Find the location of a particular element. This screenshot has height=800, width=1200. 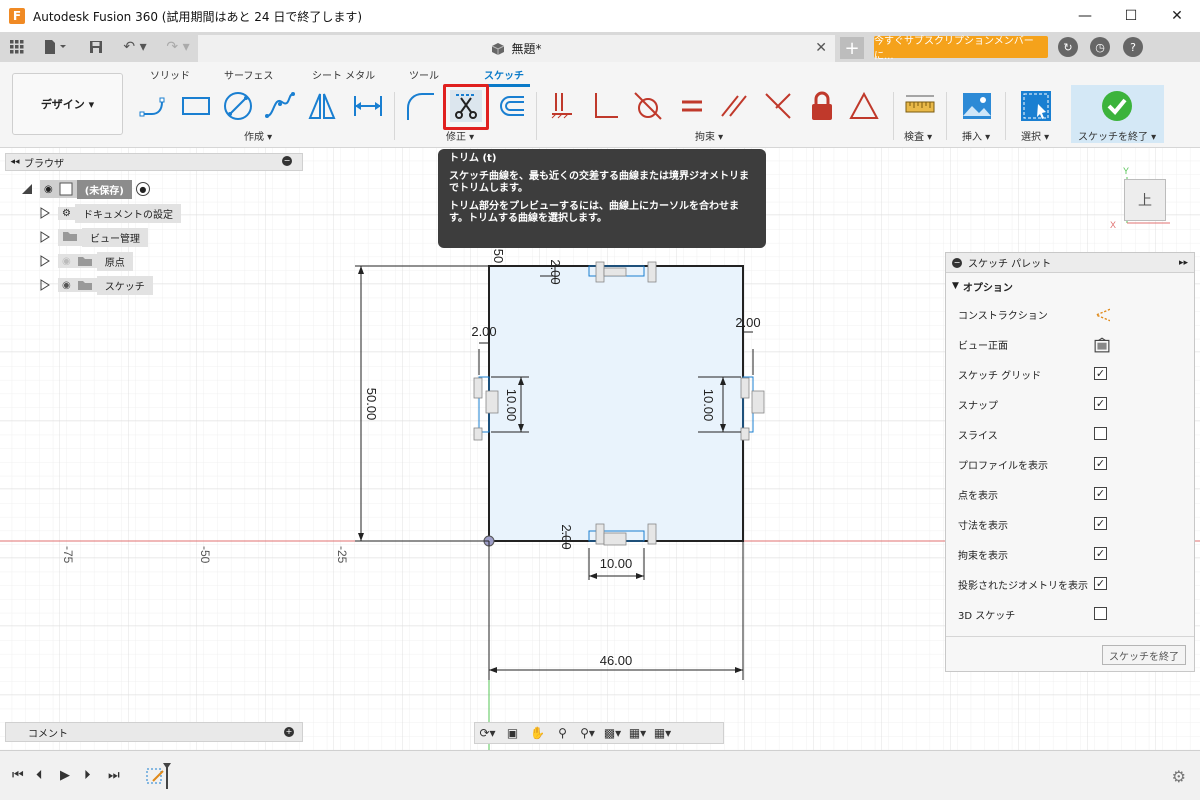

dim-slot-bottom-length: 10.00 is located at coordinates (616, 563).